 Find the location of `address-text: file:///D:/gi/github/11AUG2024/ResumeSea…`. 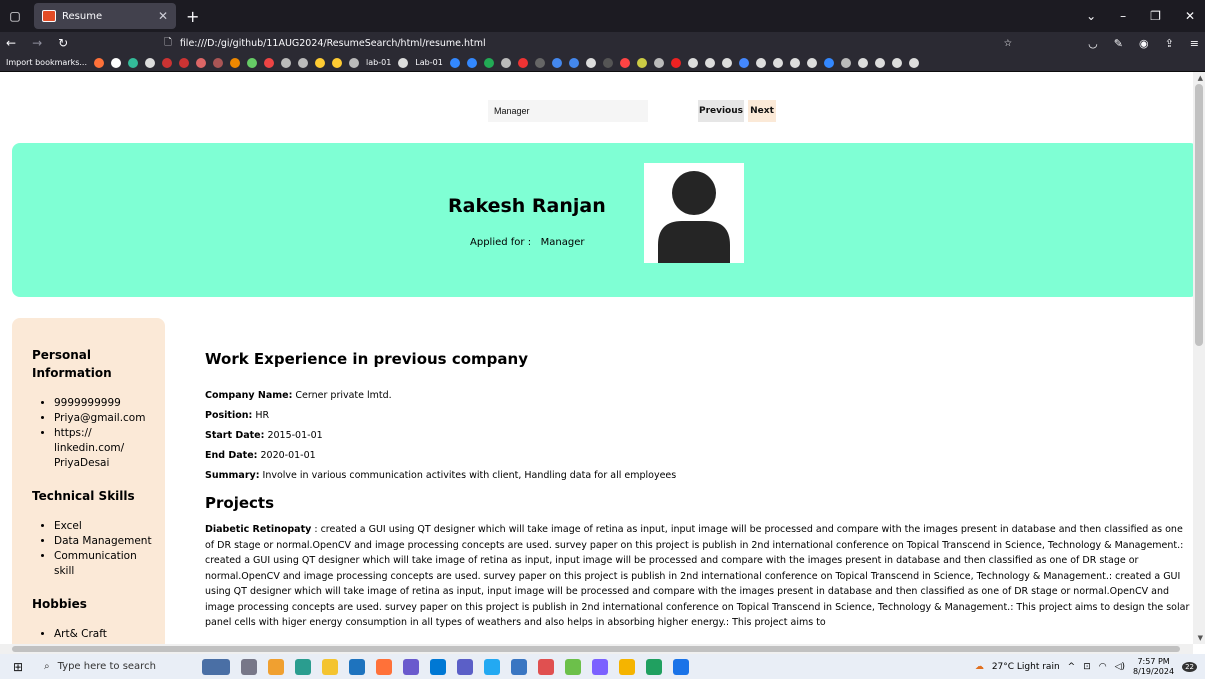

address-text: file:///D:/gi/github/11AUG2024/ResumeSea… is located at coordinates (333, 43).